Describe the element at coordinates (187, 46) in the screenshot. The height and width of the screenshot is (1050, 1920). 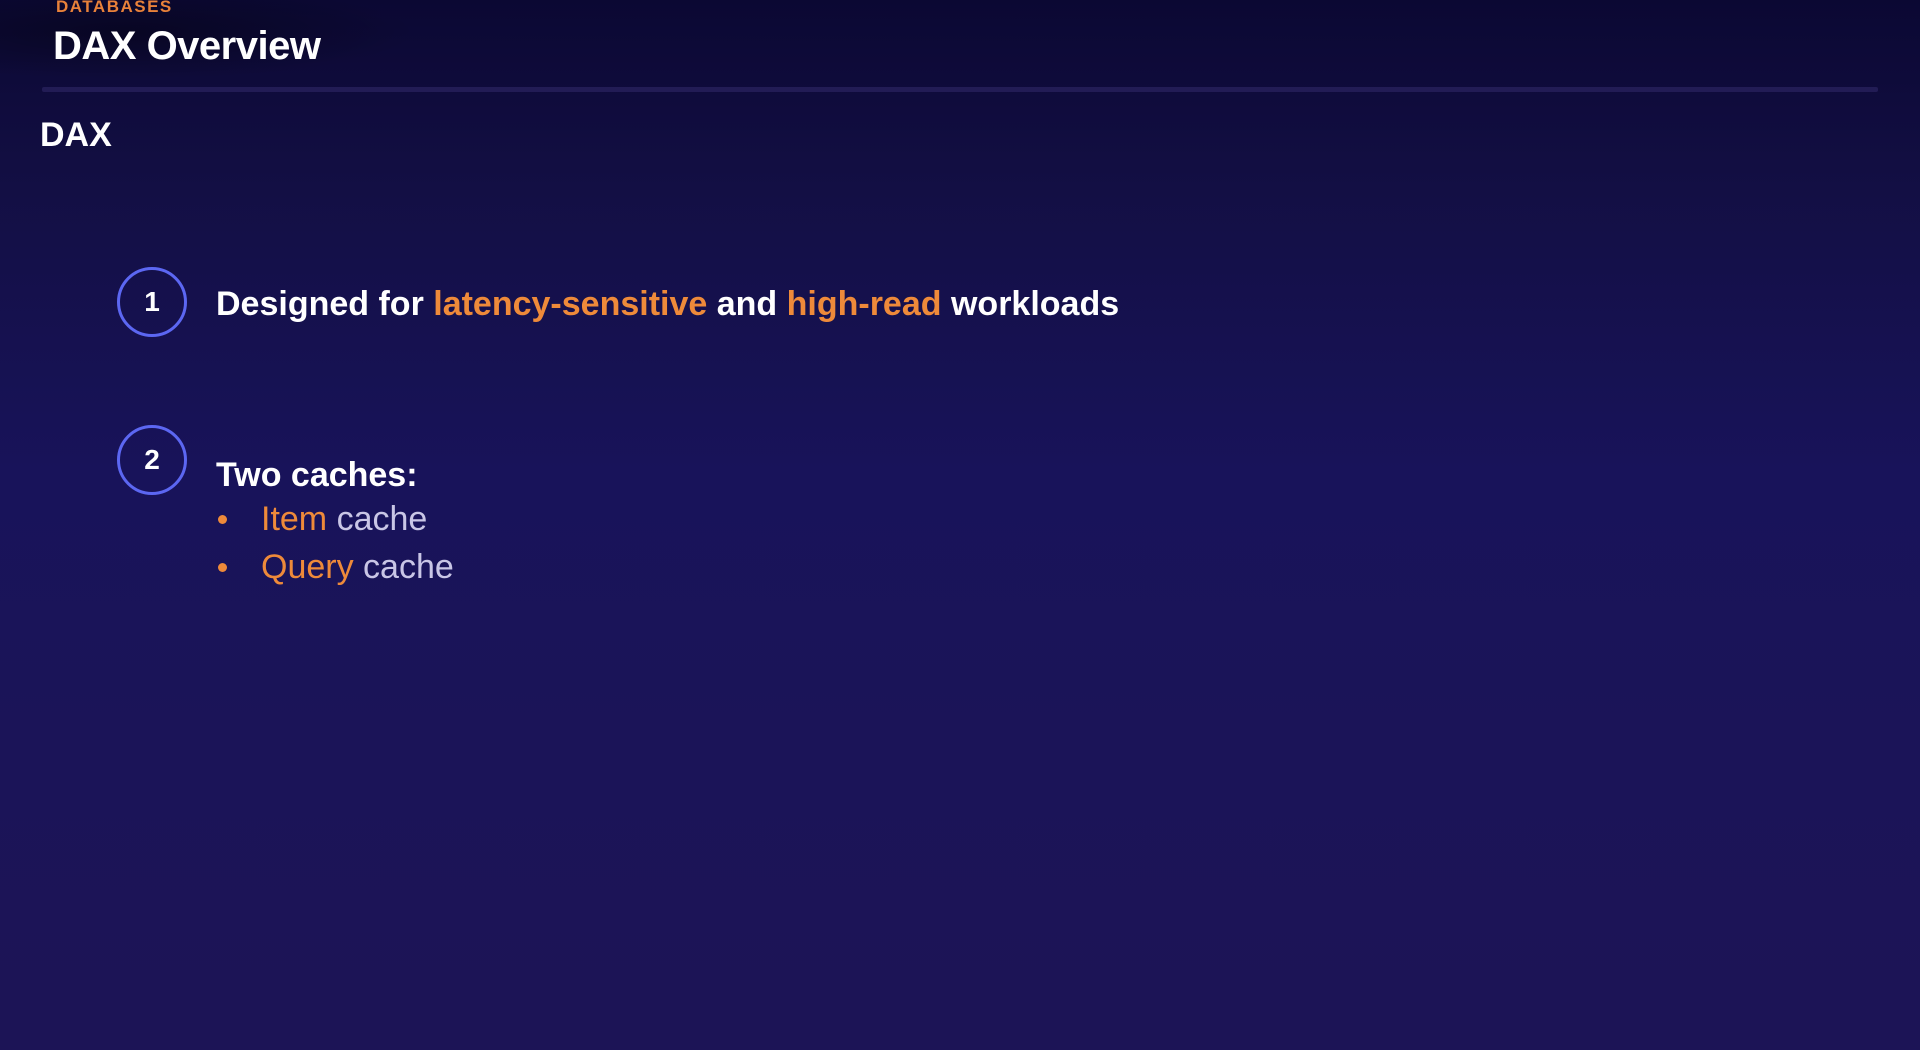
I see `page-title: DAX Overview` at that location.